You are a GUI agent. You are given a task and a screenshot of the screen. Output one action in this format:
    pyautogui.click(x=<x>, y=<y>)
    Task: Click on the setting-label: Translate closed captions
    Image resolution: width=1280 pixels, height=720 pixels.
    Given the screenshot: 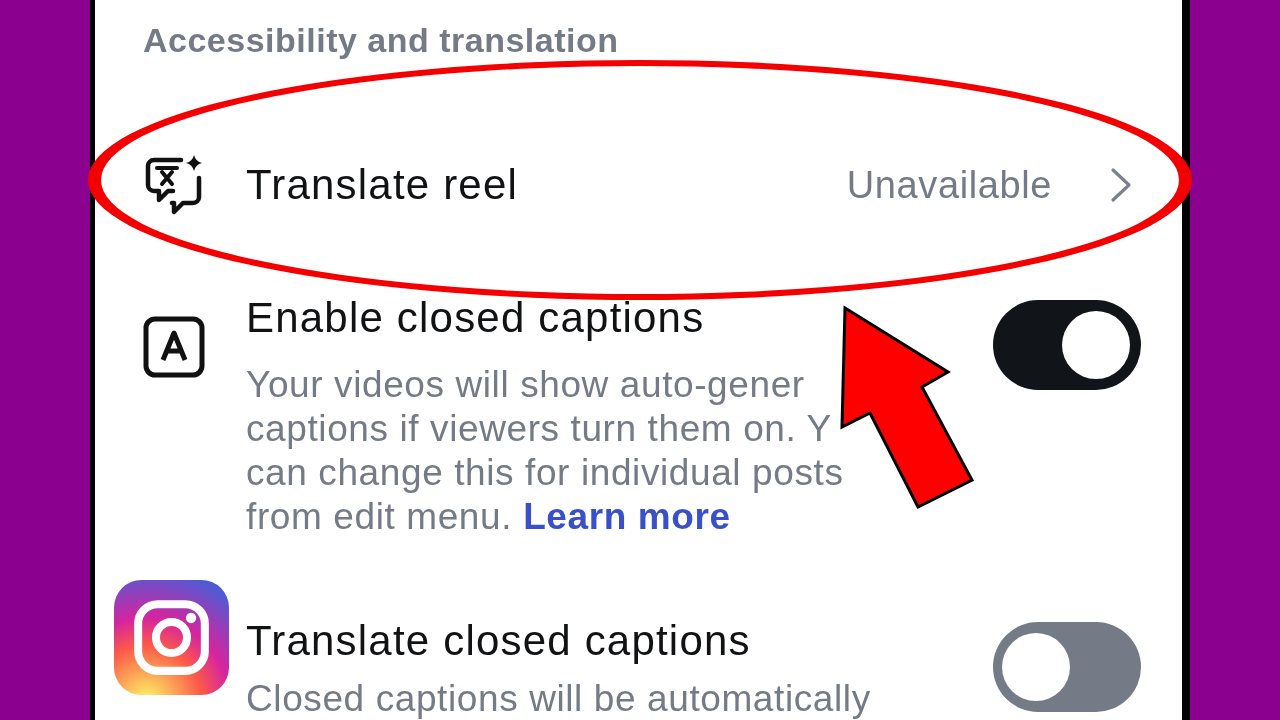 What is the action you would take?
    pyautogui.click(x=498, y=641)
    